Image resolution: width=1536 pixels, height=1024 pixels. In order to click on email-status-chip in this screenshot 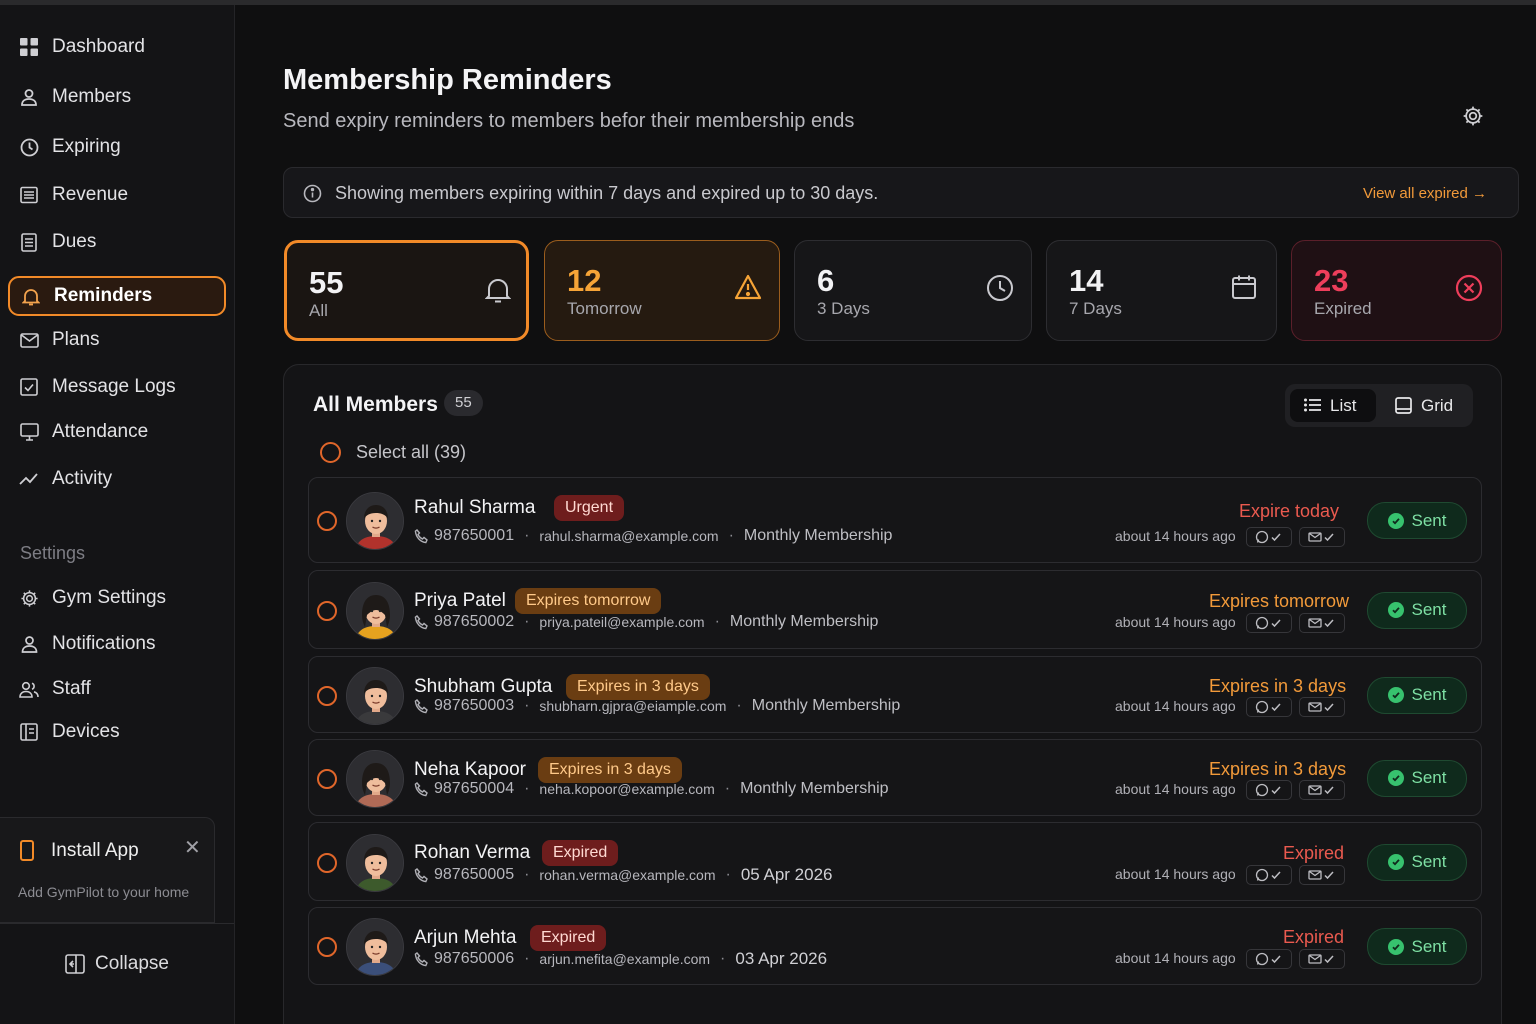, I will do `click(1322, 537)`.